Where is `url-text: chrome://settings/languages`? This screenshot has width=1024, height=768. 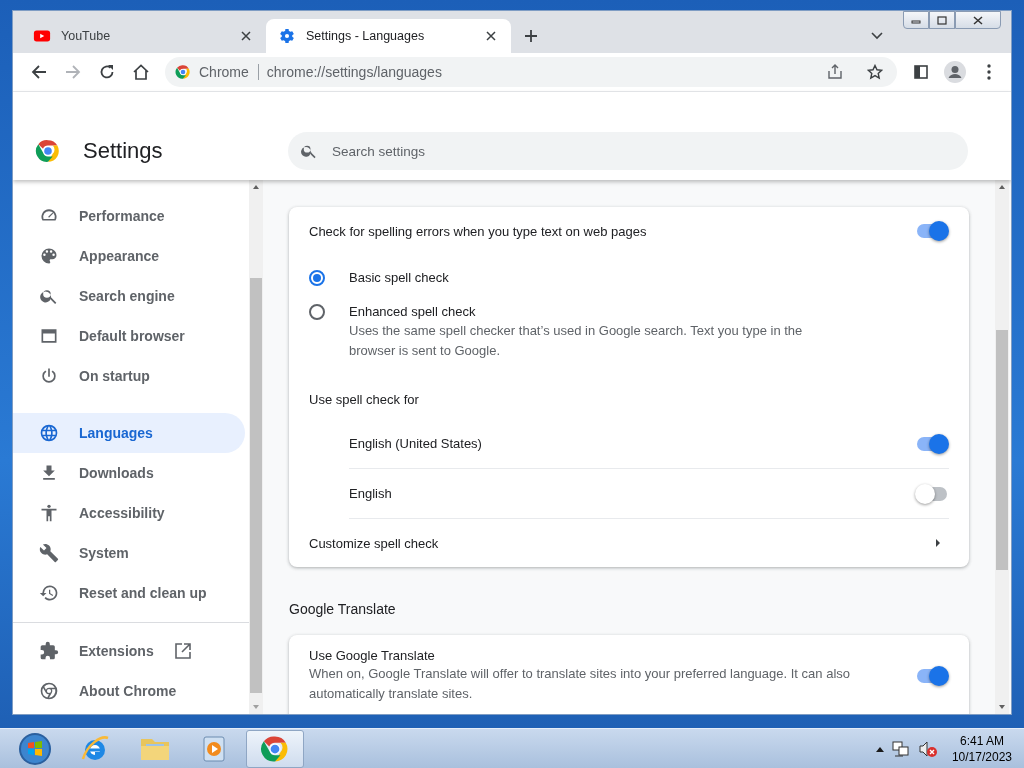 url-text: chrome://settings/languages is located at coordinates (354, 72).